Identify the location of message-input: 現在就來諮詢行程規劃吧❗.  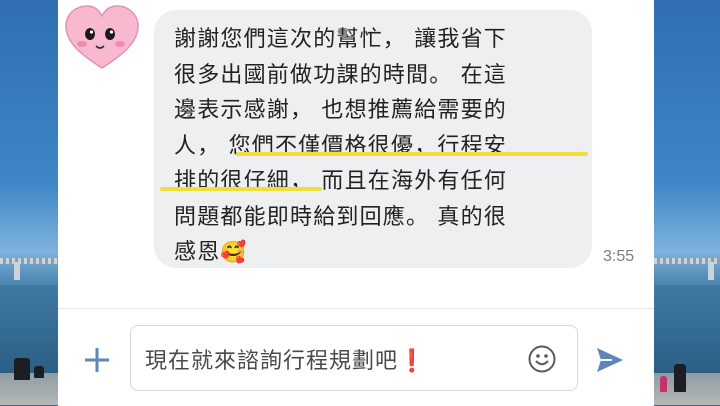
(354, 358).